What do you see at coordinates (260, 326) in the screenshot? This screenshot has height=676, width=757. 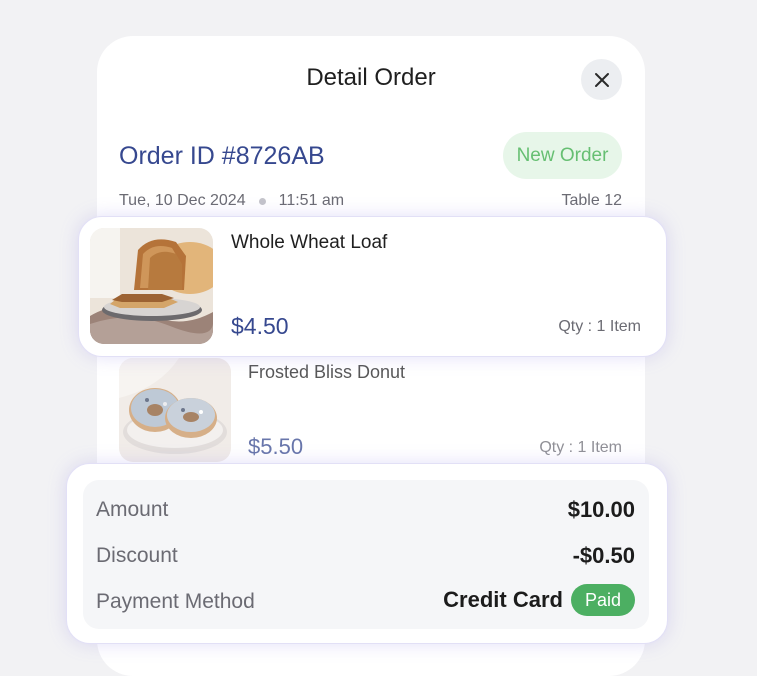 I see `item-price: $4.50` at bounding box center [260, 326].